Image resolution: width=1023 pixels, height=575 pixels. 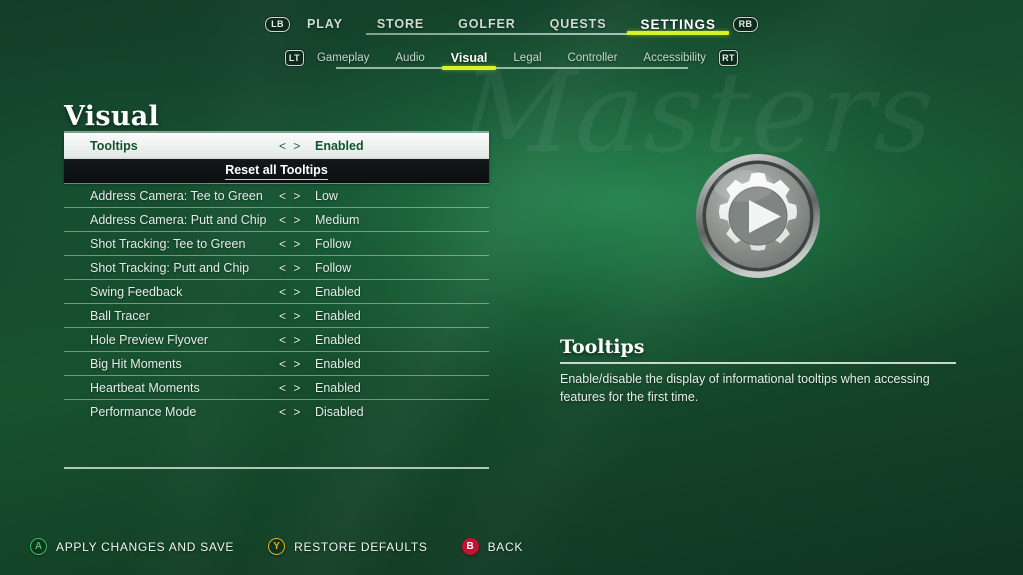 What do you see at coordinates (276, 411) in the screenshot?
I see `settings-row: Performance Mode < > Disabled` at bounding box center [276, 411].